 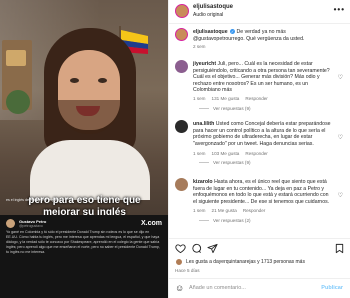 What do you see at coordinates (203, 124) in the screenshot?
I see `comment-username: una.lilith` at bounding box center [203, 124].